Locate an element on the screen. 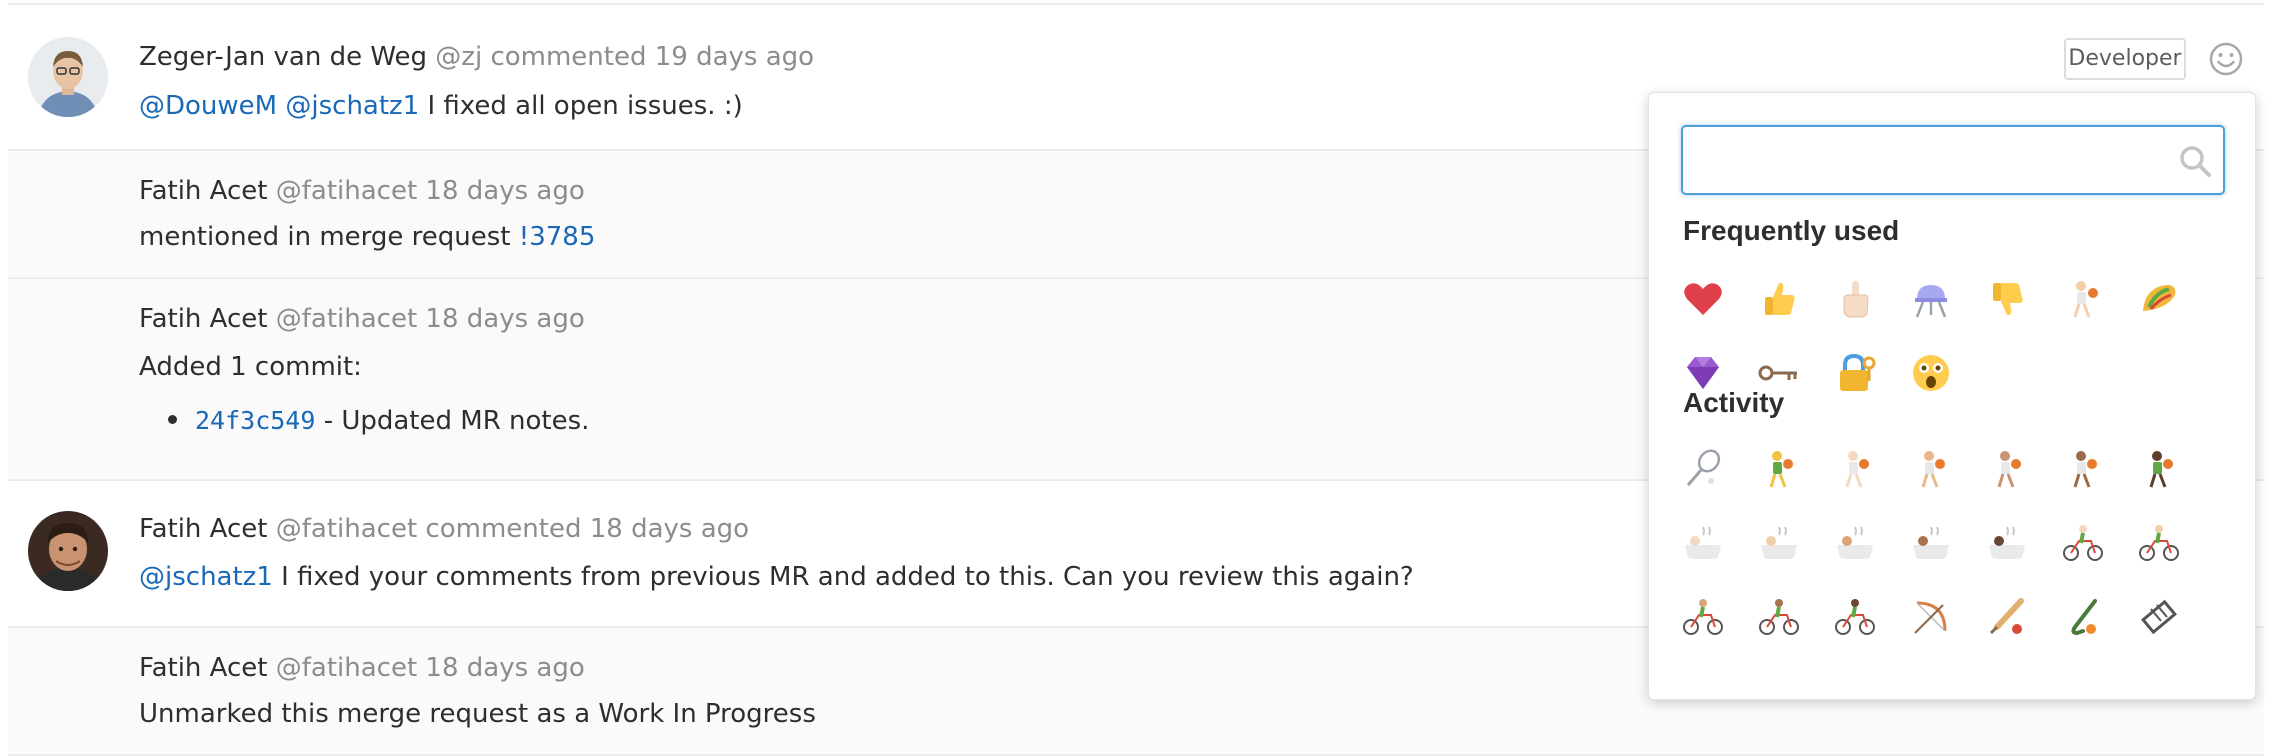 The width and height of the screenshot is (2272, 756). emoji-bath-tone4 is located at coordinates (1931, 543).